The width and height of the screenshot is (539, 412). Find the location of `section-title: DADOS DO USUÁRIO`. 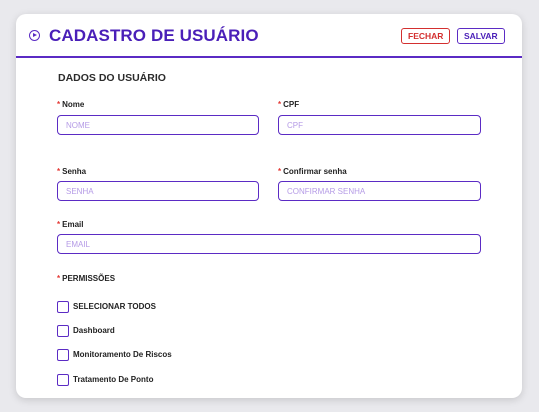

section-title: DADOS DO USUÁRIO is located at coordinates (112, 78).